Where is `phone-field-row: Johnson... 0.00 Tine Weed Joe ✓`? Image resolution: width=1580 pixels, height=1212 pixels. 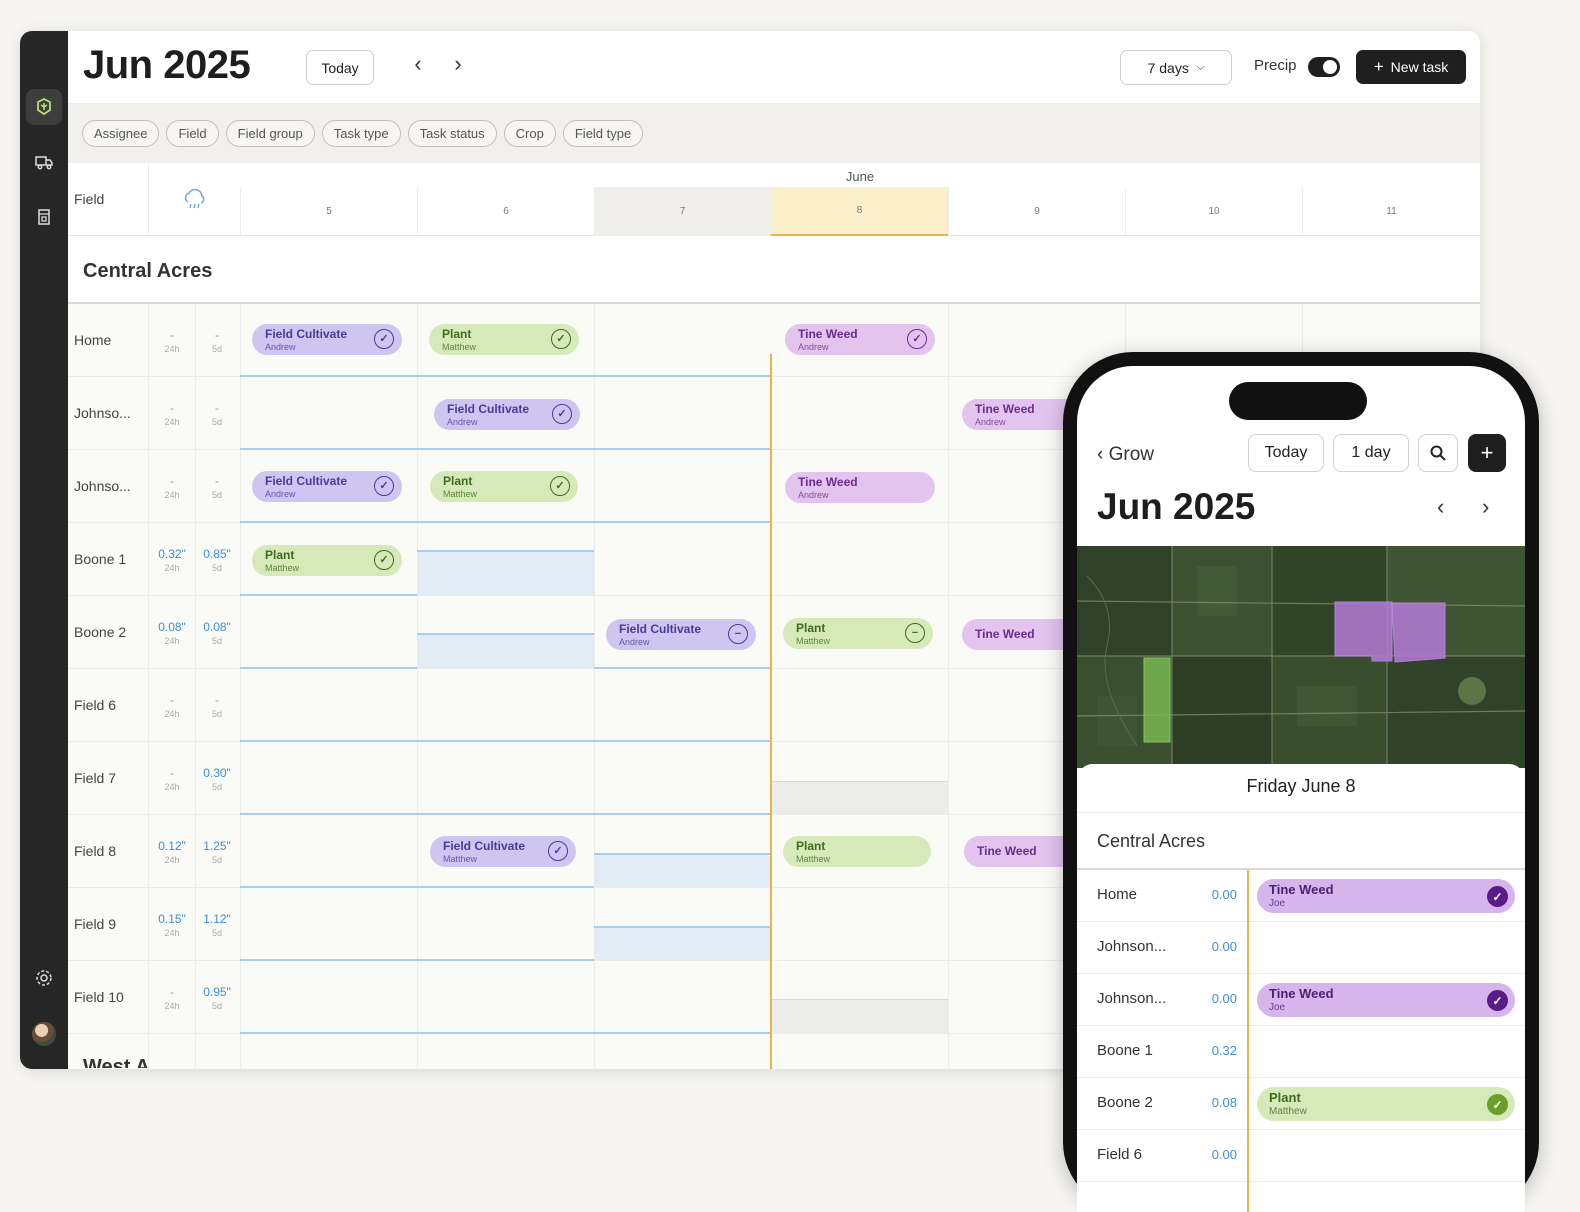
phone-field-row: Johnson... 0.00 Tine Weed Joe ✓ is located at coordinates (1301, 1000).